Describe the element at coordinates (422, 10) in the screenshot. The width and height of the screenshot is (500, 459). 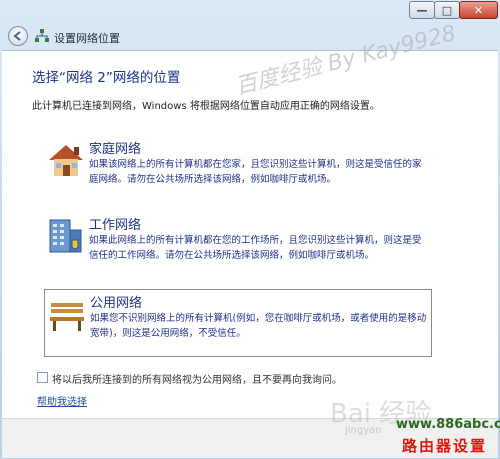
I see `minimize-button: —` at that location.